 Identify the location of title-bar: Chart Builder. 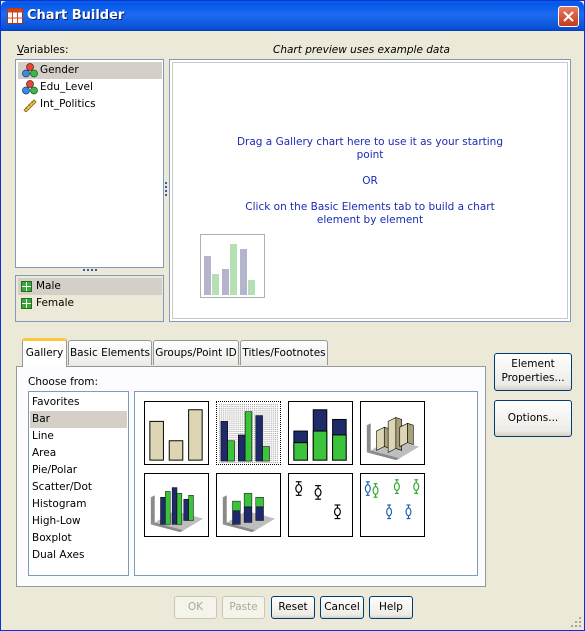
(292, 16).